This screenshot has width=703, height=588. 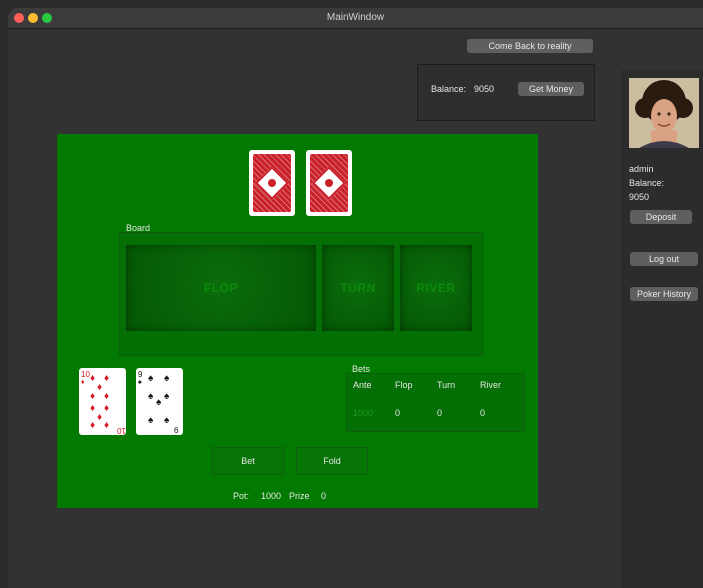 I want to click on flop-label: FLOP, so click(x=221, y=288).